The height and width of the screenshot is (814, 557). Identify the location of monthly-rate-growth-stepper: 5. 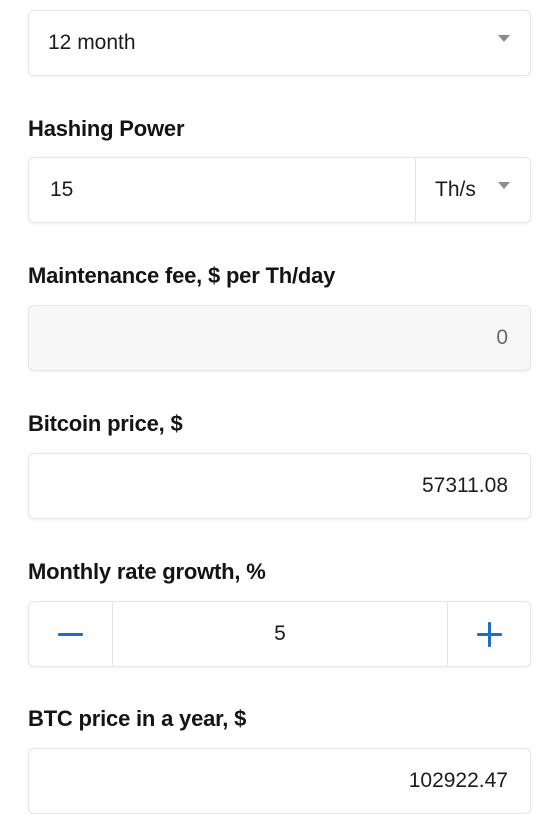
(279, 634).